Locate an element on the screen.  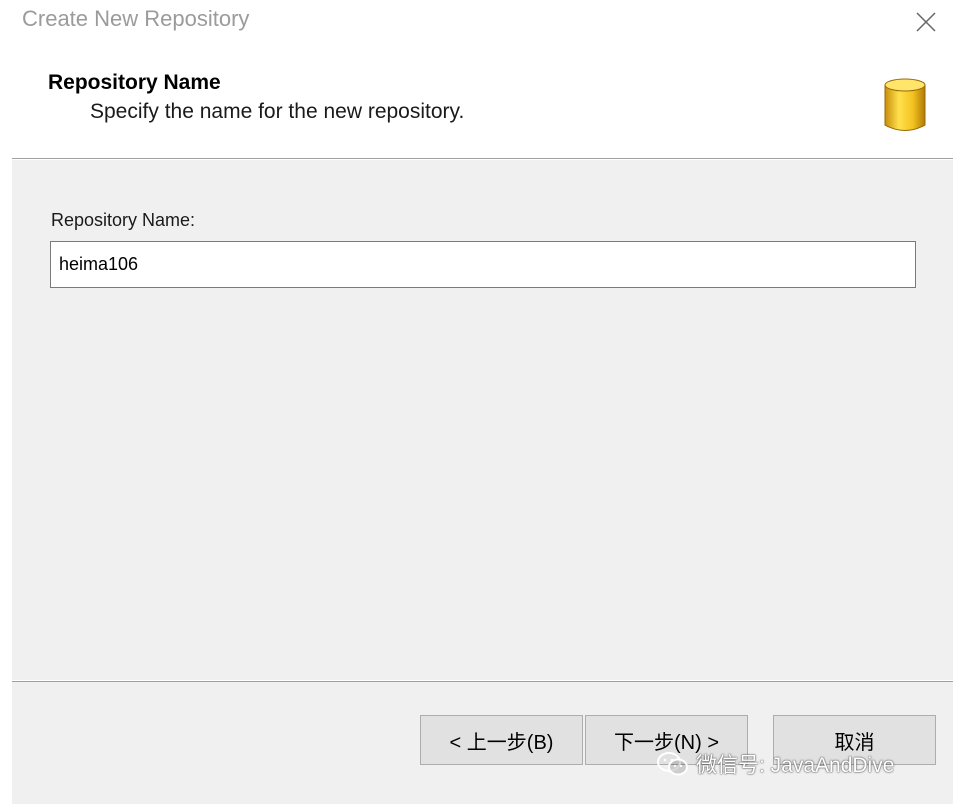
watermark: 微信号: JavaAndDive is located at coordinates (775, 764).